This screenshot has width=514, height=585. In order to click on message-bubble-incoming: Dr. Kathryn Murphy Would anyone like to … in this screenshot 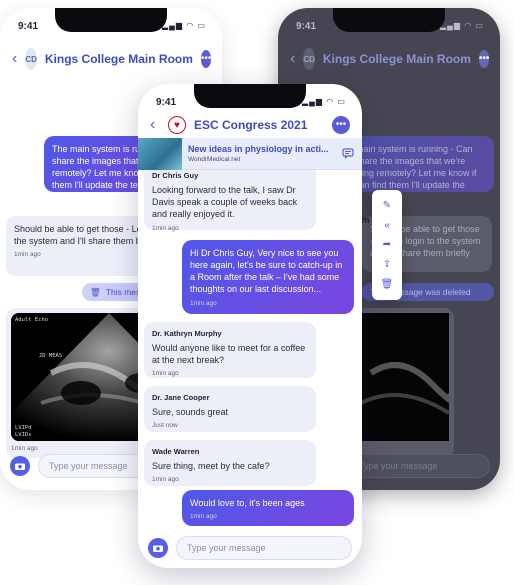, I will do `click(230, 350)`.